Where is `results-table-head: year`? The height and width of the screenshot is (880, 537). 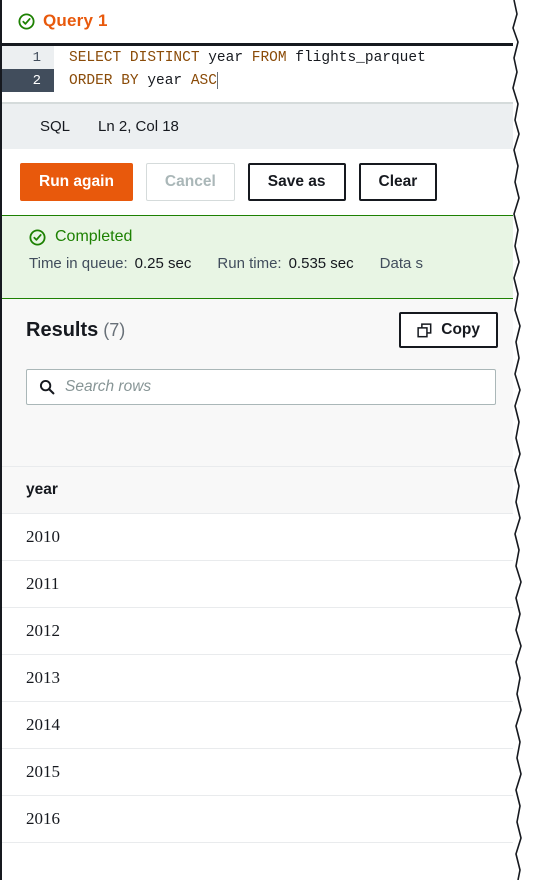
results-table-head: year is located at coordinates (257, 490).